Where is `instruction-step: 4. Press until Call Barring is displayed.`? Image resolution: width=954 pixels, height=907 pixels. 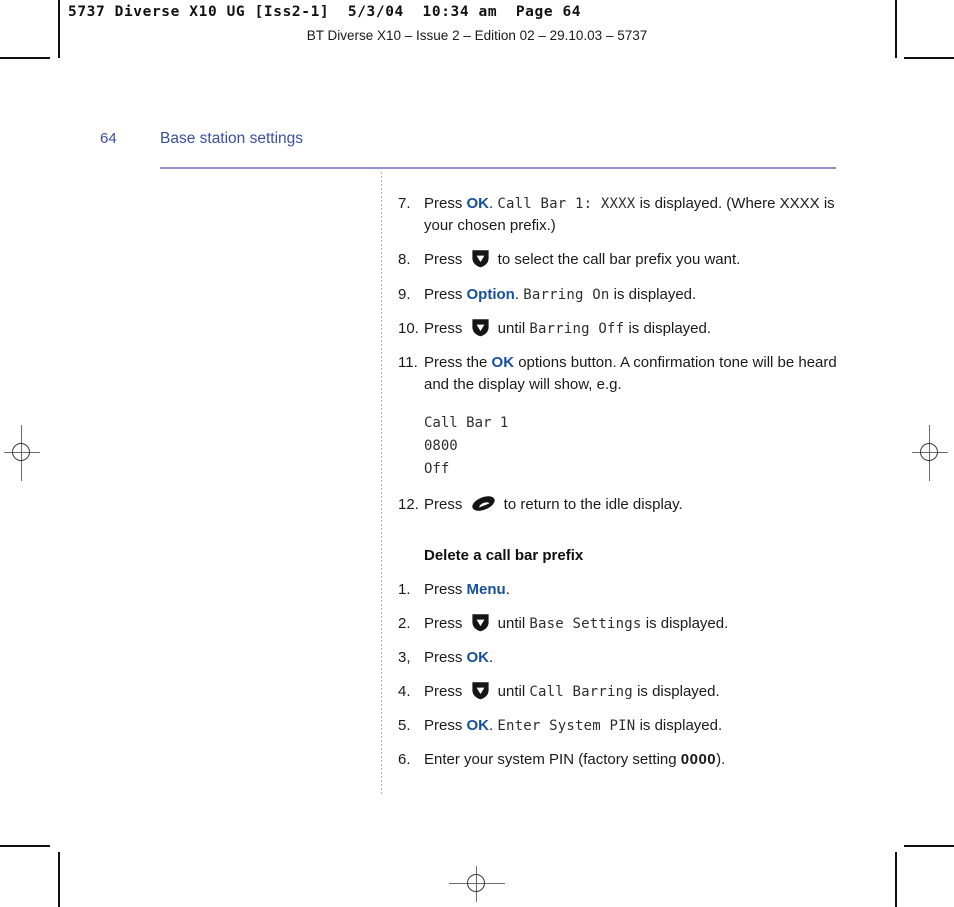 instruction-step: 4. Press until Call Barring is displayed. is located at coordinates (621, 692).